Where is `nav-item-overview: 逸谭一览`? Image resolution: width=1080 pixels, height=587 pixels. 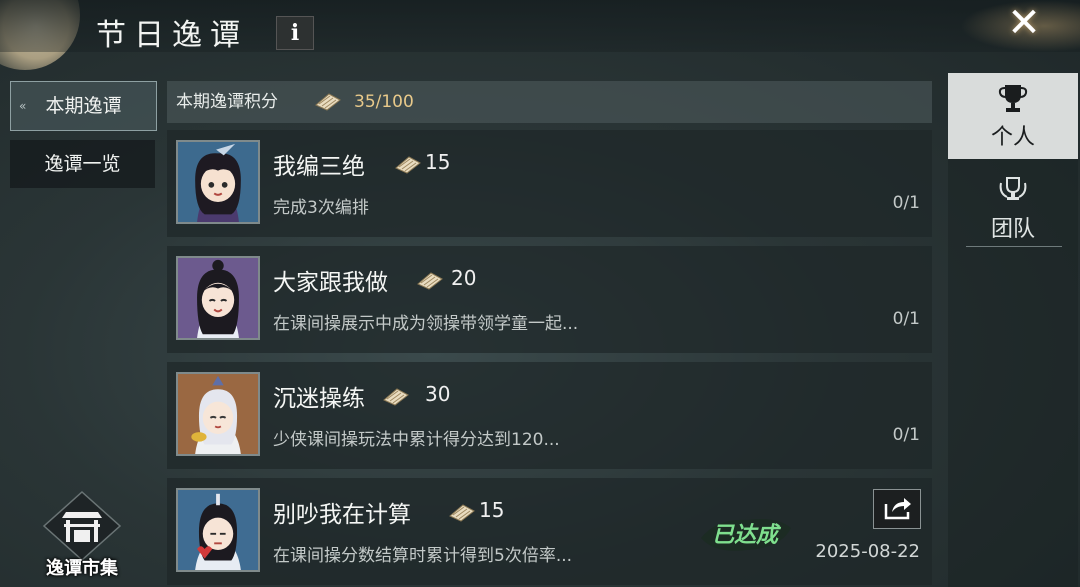
nav-item-overview: 逸谭一览 is located at coordinates (82, 164).